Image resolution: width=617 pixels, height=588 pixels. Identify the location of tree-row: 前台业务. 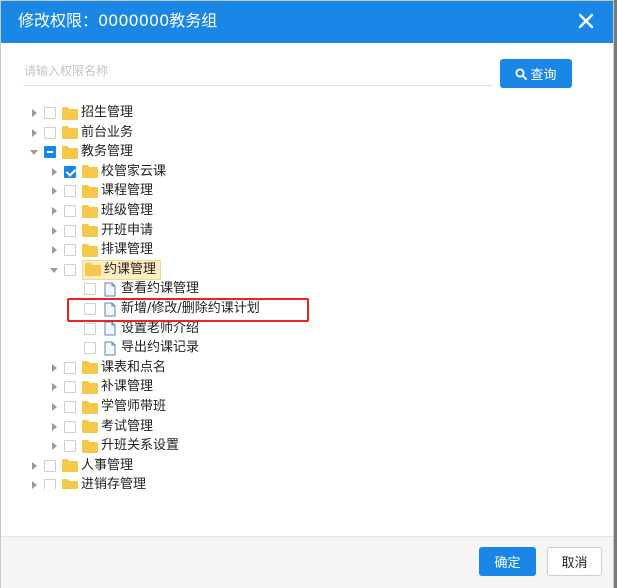
(81, 133).